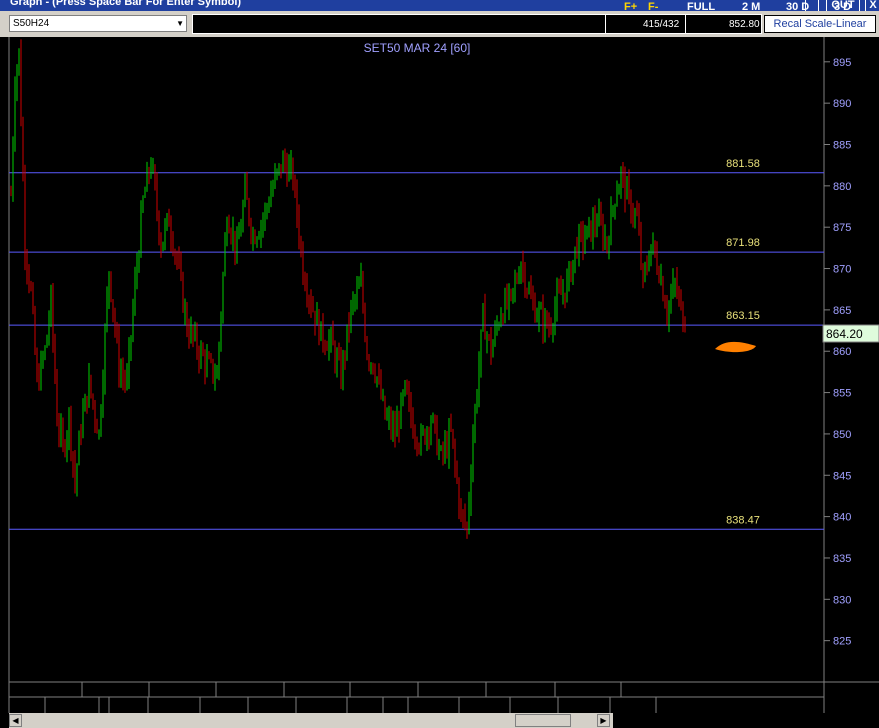  I want to click on bar-count: 415/432, so click(661, 24).